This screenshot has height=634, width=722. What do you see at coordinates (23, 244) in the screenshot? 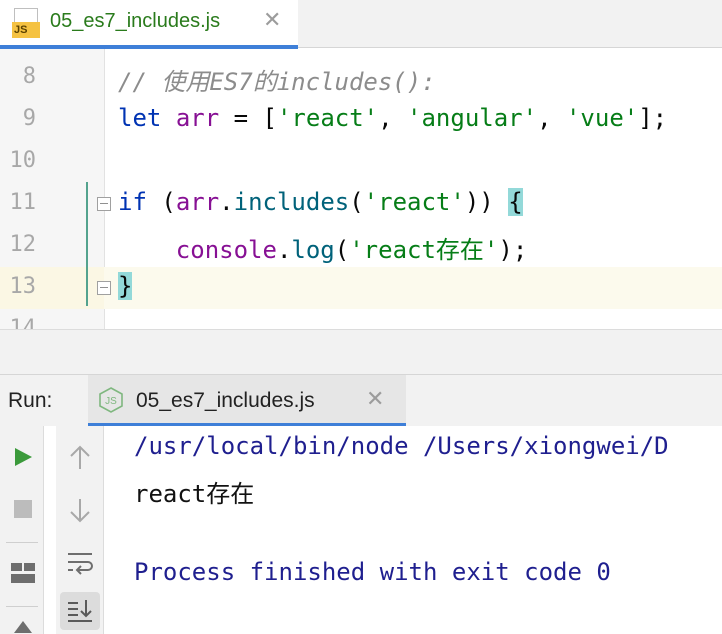
I see `line-number: 12` at bounding box center [23, 244].